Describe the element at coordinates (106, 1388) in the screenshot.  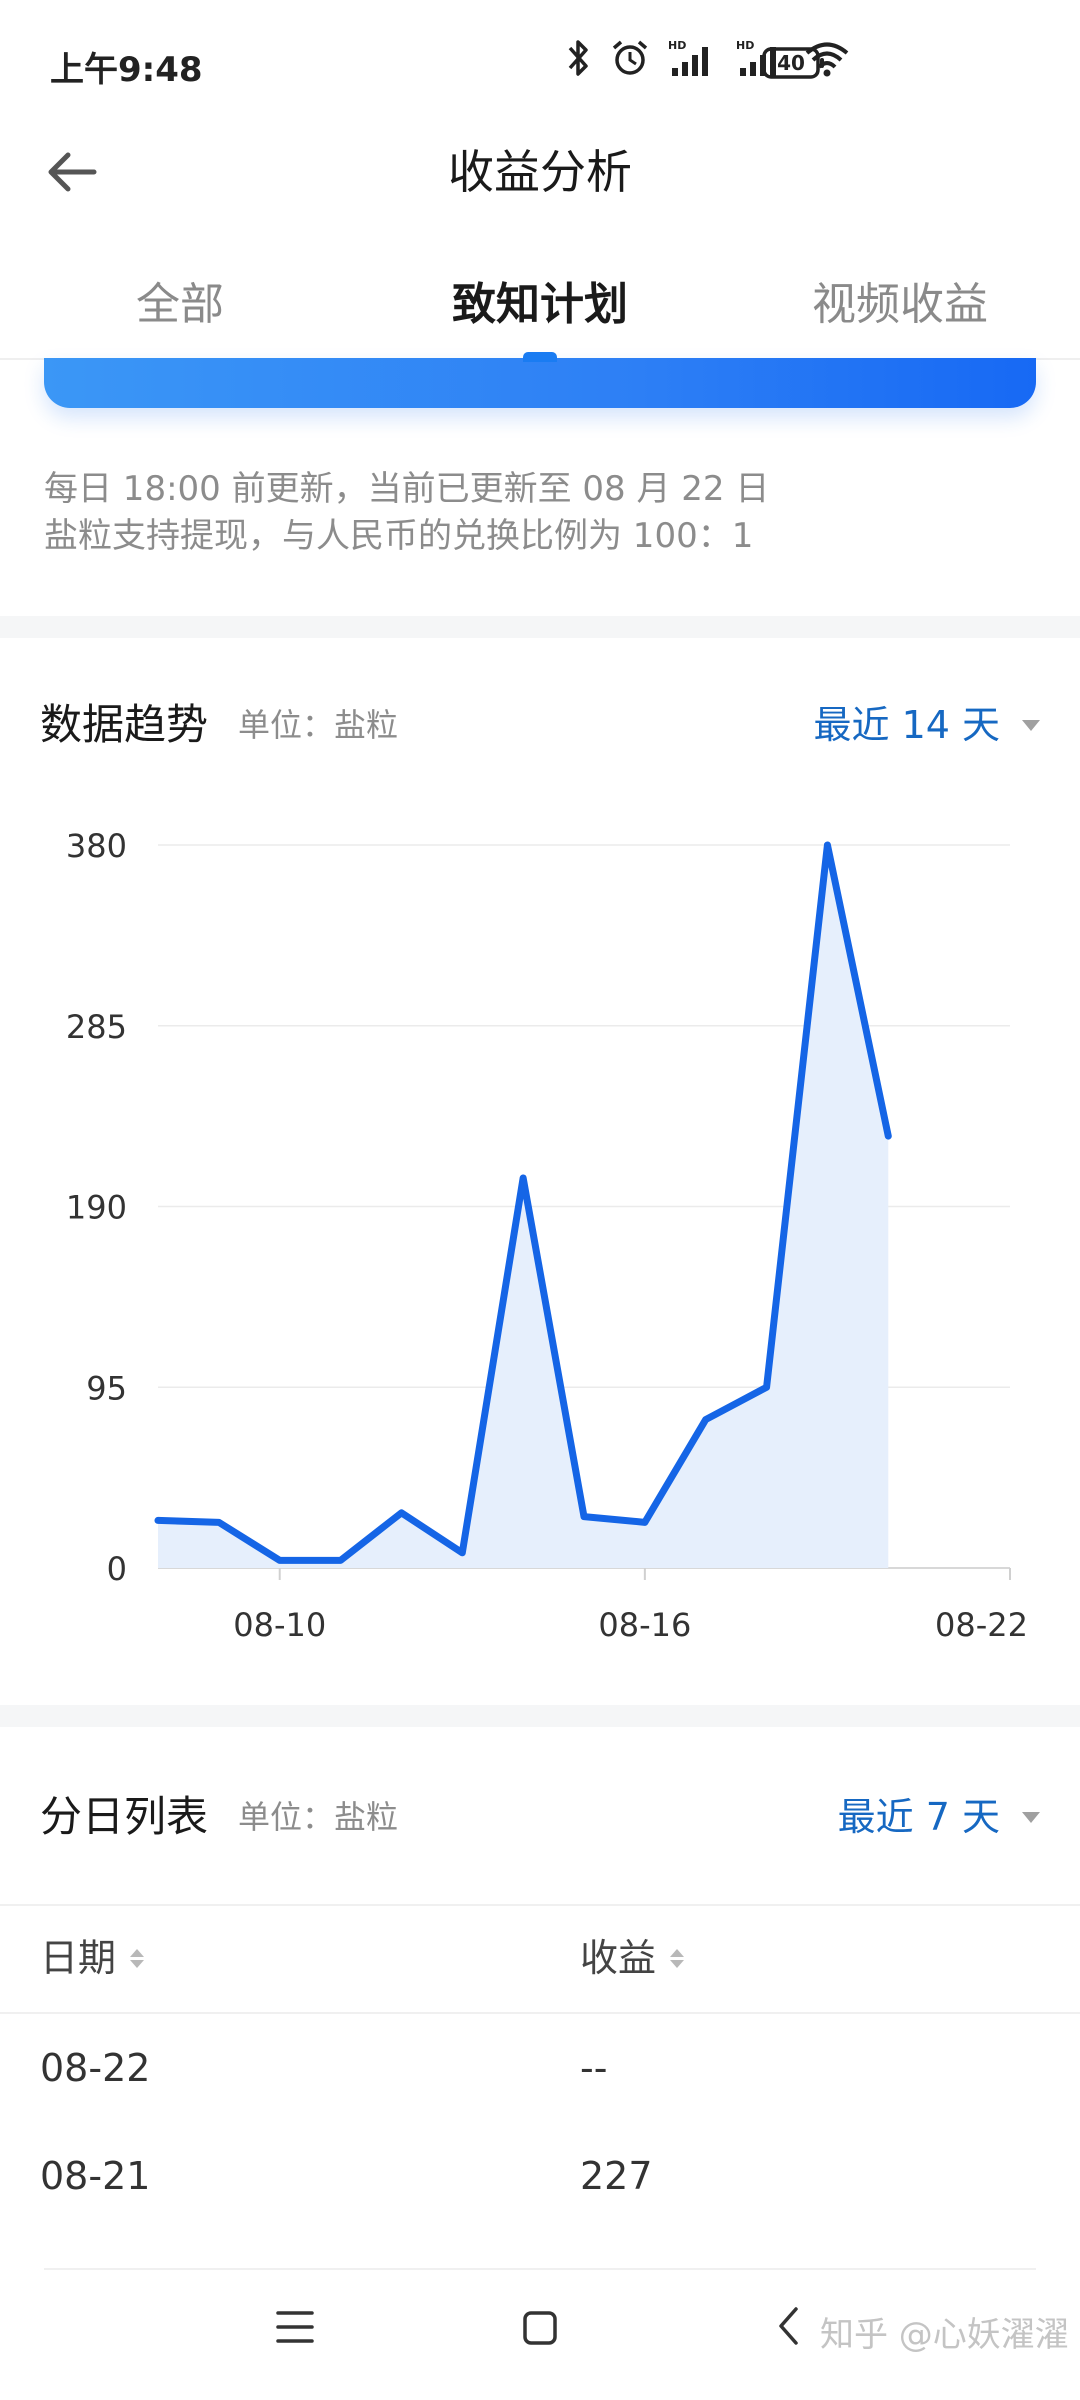
I see `y-tick-label: 95` at that location.